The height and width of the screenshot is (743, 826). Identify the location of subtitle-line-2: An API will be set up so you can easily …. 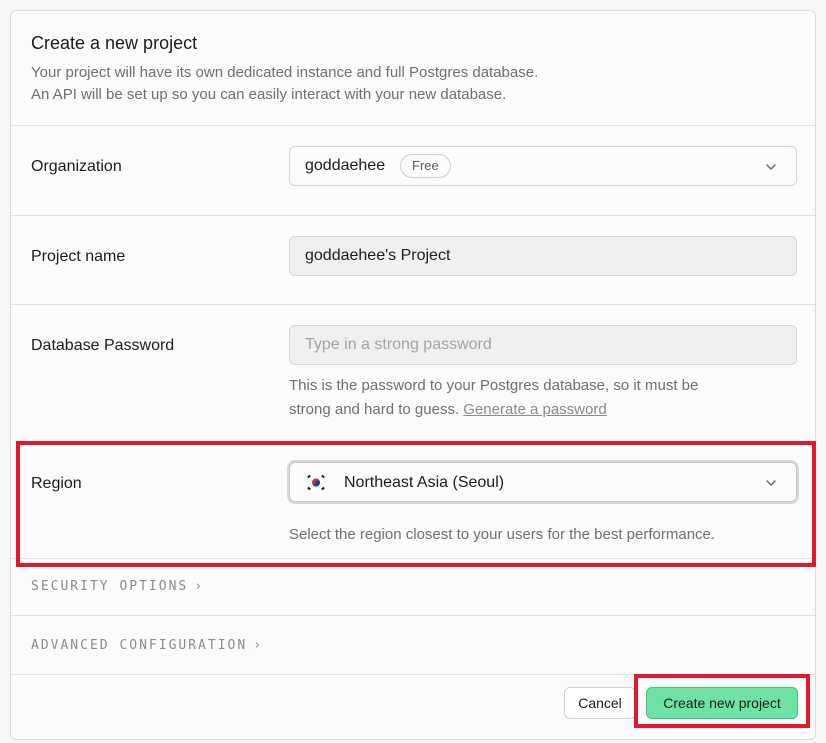
(269, 94).